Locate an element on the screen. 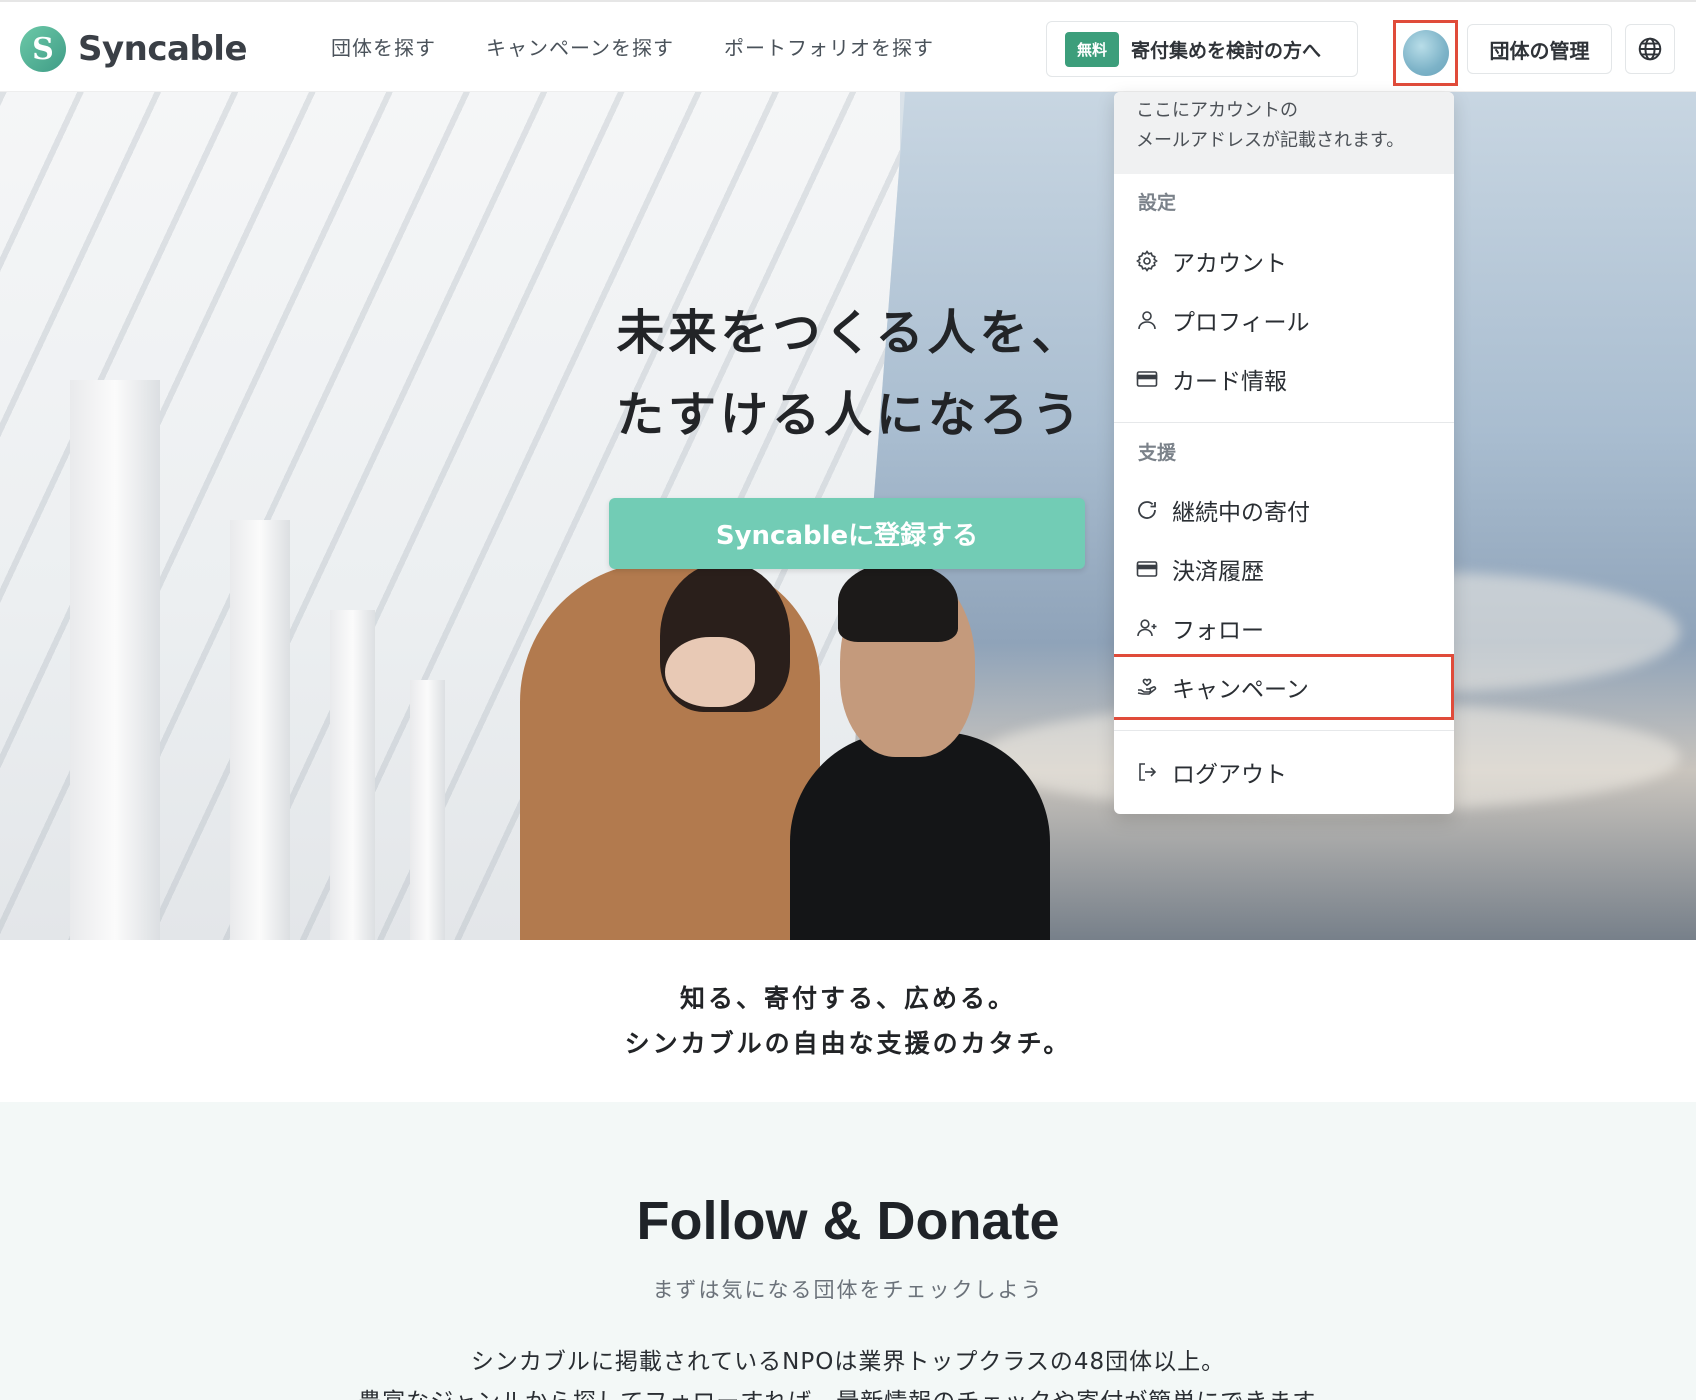  menu-item-label: フォロー is located at coordinates (1218, 631).